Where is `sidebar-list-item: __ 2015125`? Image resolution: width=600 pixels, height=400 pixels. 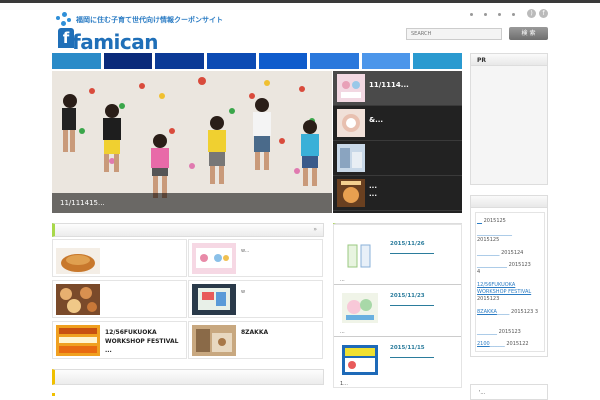 sidebar-list-item: __ 2015125 is located at coordinates (508, 221).